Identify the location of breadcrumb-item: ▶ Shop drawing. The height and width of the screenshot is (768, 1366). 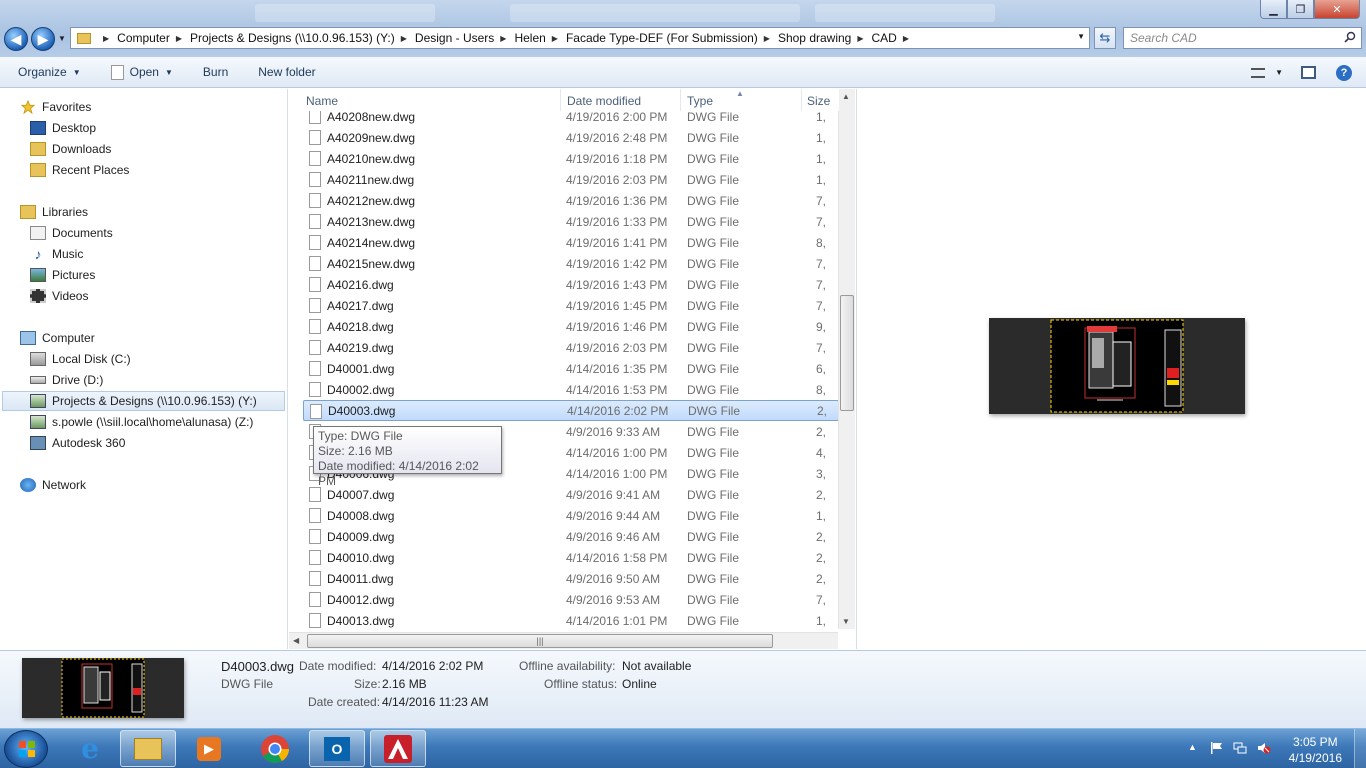
(805, 38).